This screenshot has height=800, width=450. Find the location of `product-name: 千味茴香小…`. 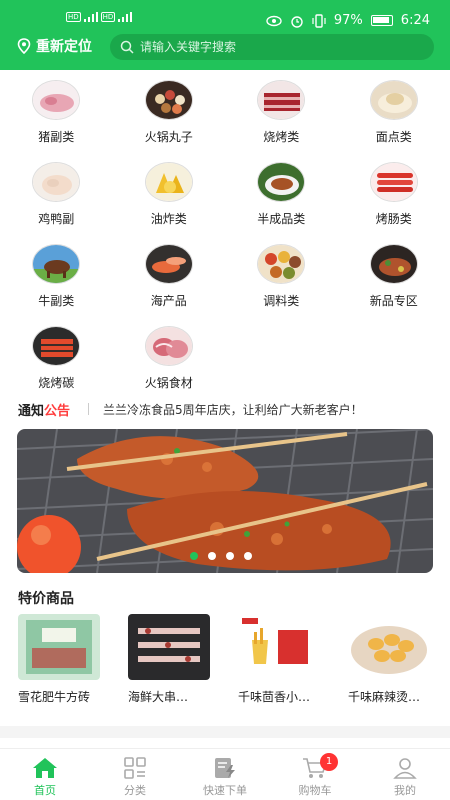

product-name: 千味茴香小… is located at coordinates (274, 697).